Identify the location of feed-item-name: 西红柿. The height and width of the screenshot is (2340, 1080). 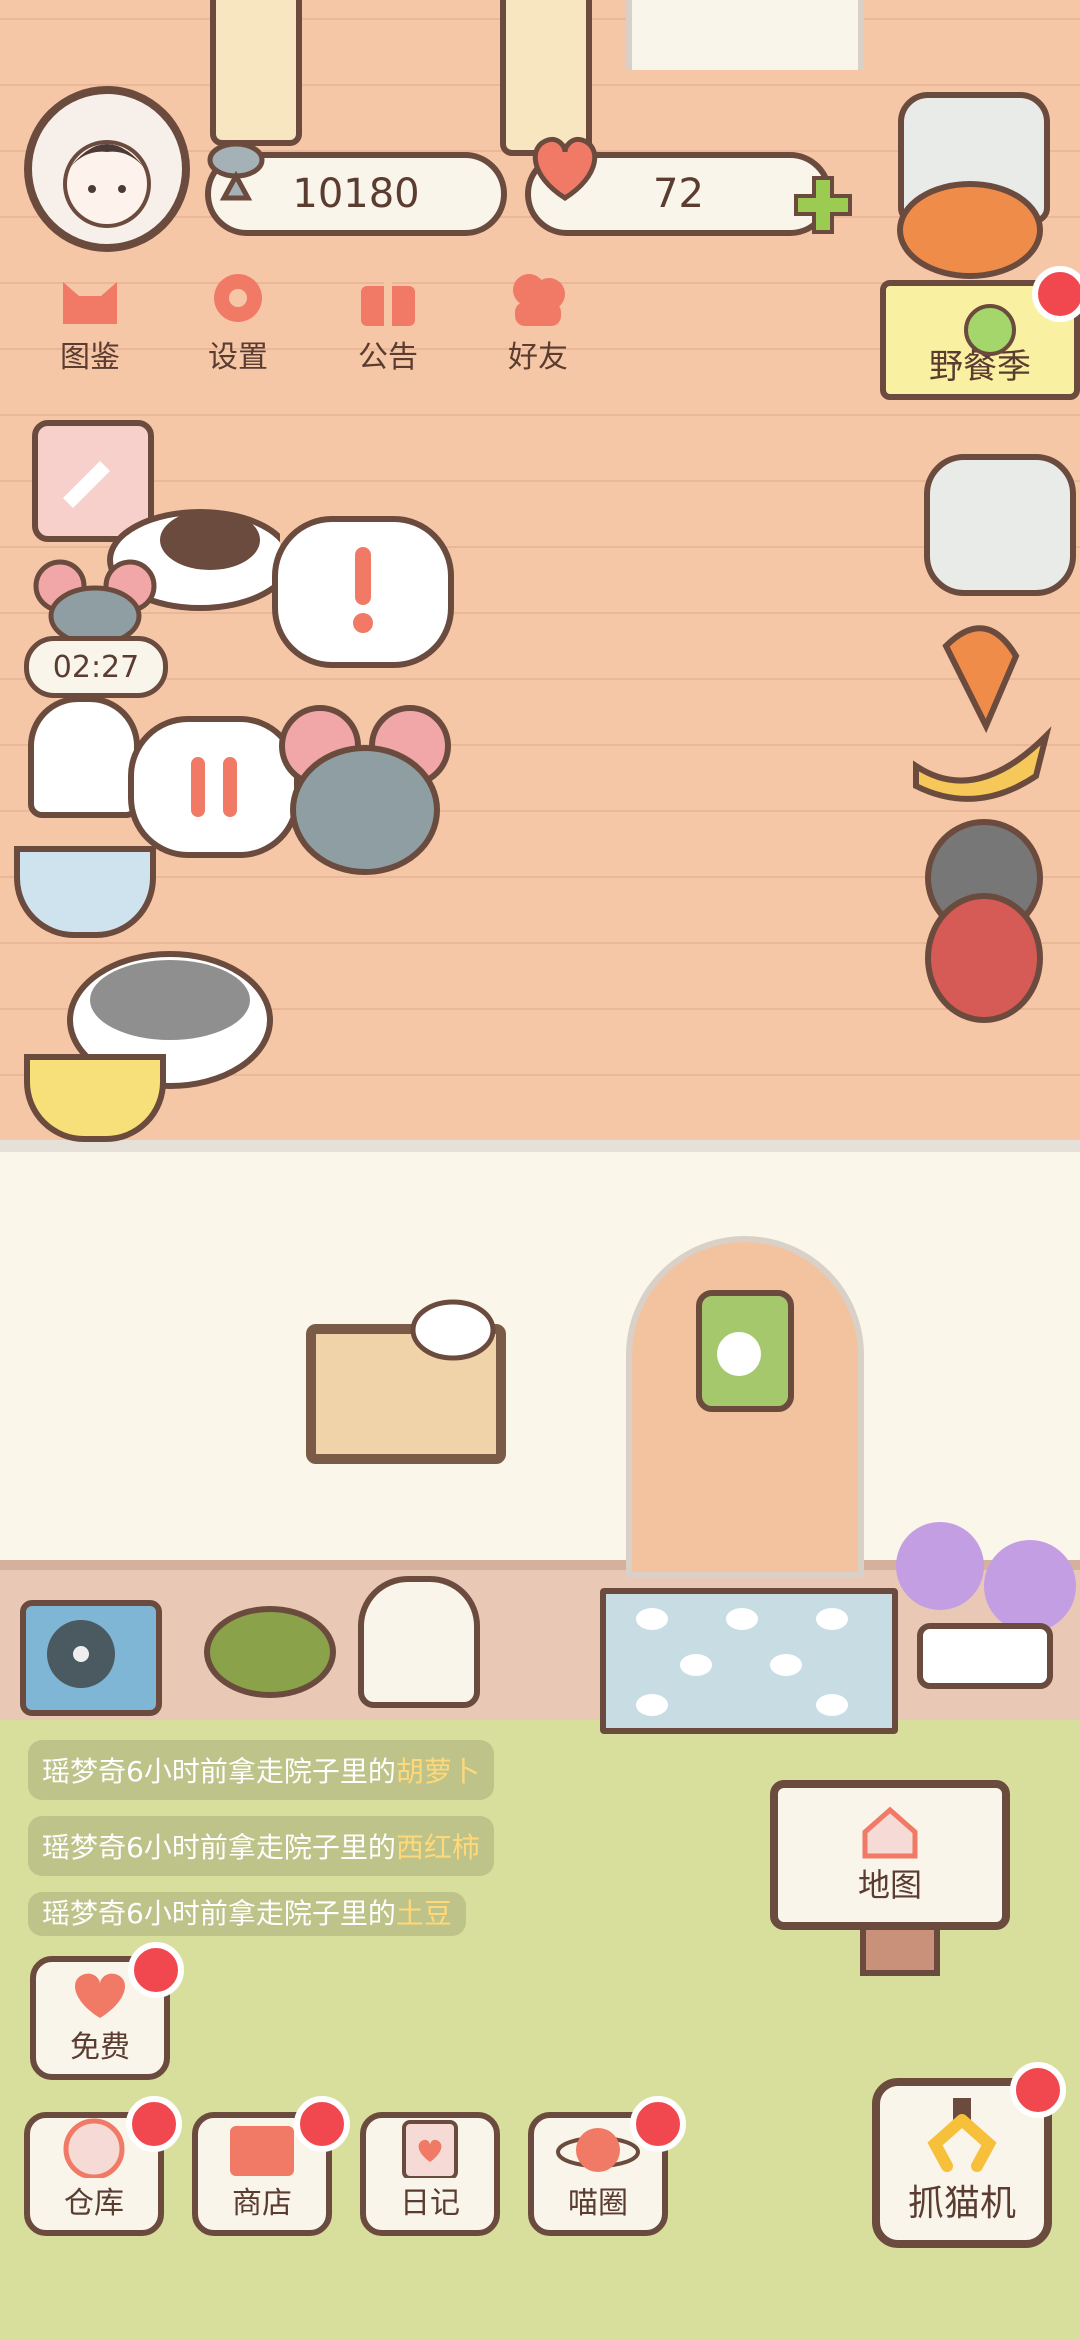
(437, 1847).